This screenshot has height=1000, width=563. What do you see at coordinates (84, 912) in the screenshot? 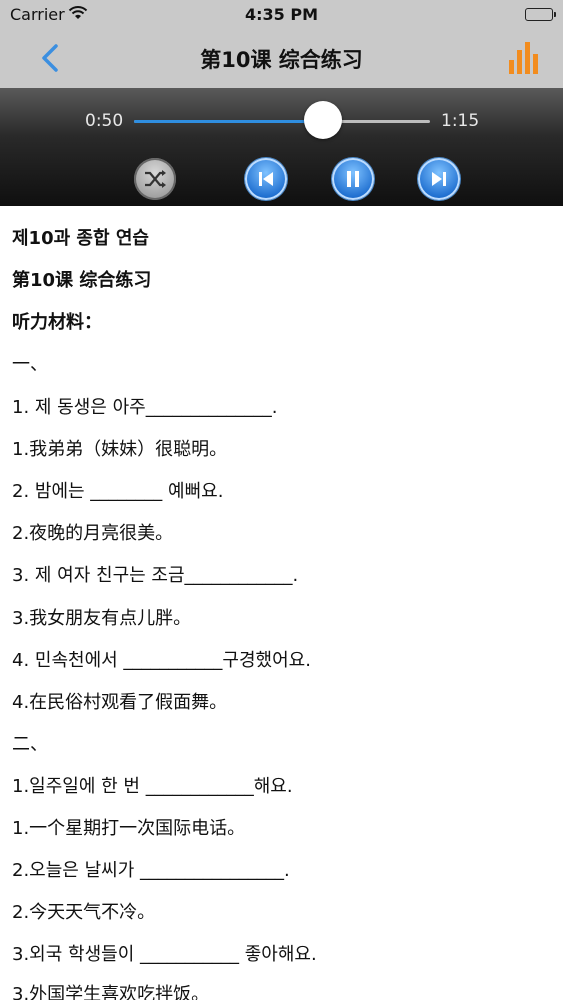
I see `text-line: 2.今天天气不冷。` at bounding box center [84, 912].